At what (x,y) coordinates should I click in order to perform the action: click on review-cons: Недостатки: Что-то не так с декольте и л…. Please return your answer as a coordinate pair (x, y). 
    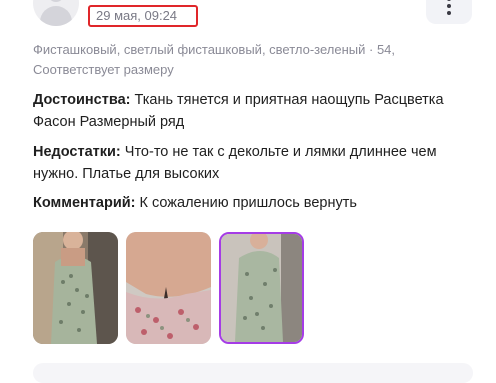
    Looking at the image, I should click on (253, 163).